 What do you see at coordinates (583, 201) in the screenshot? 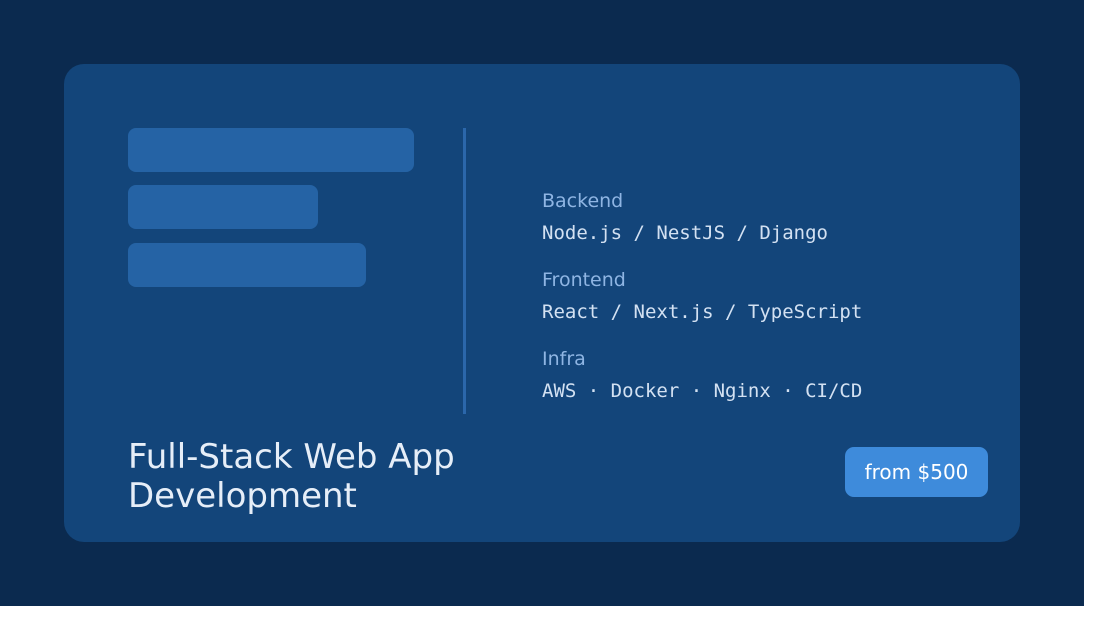
I see `stack-label: Backend` at bounding box center [583, 201].